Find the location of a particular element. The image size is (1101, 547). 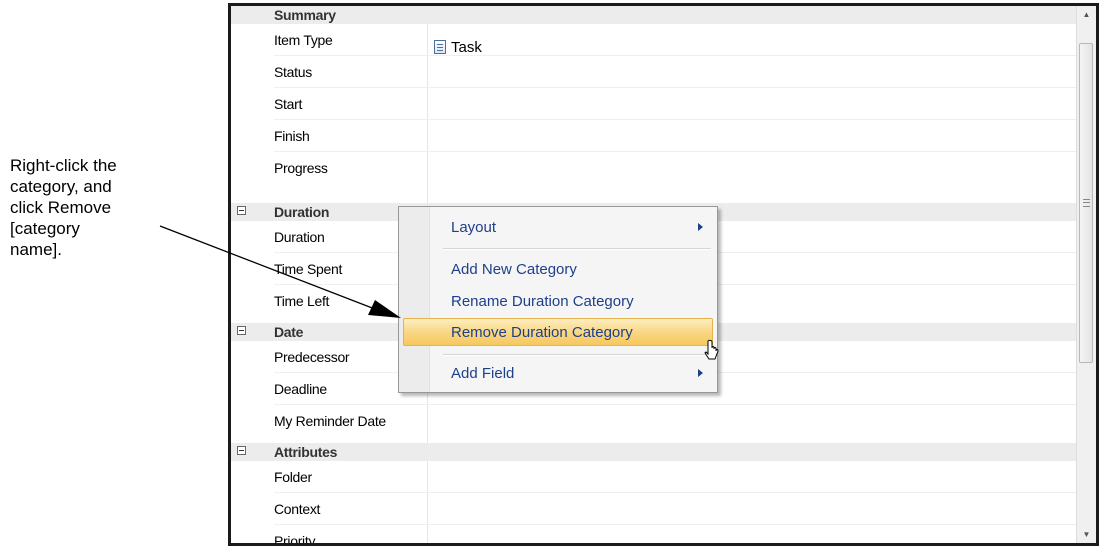

scrollbar-thumb is located at coordinates (1086, 203).